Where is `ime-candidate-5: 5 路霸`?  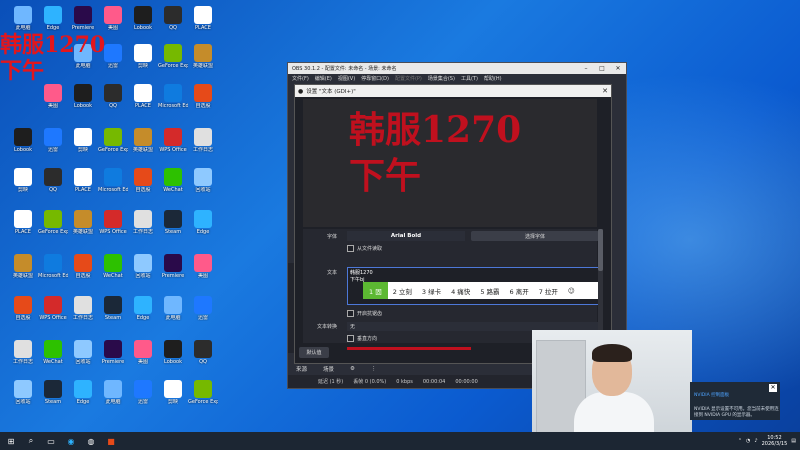
ime-candidate-5: 5 路霸 is located at coordinates (489, 291).